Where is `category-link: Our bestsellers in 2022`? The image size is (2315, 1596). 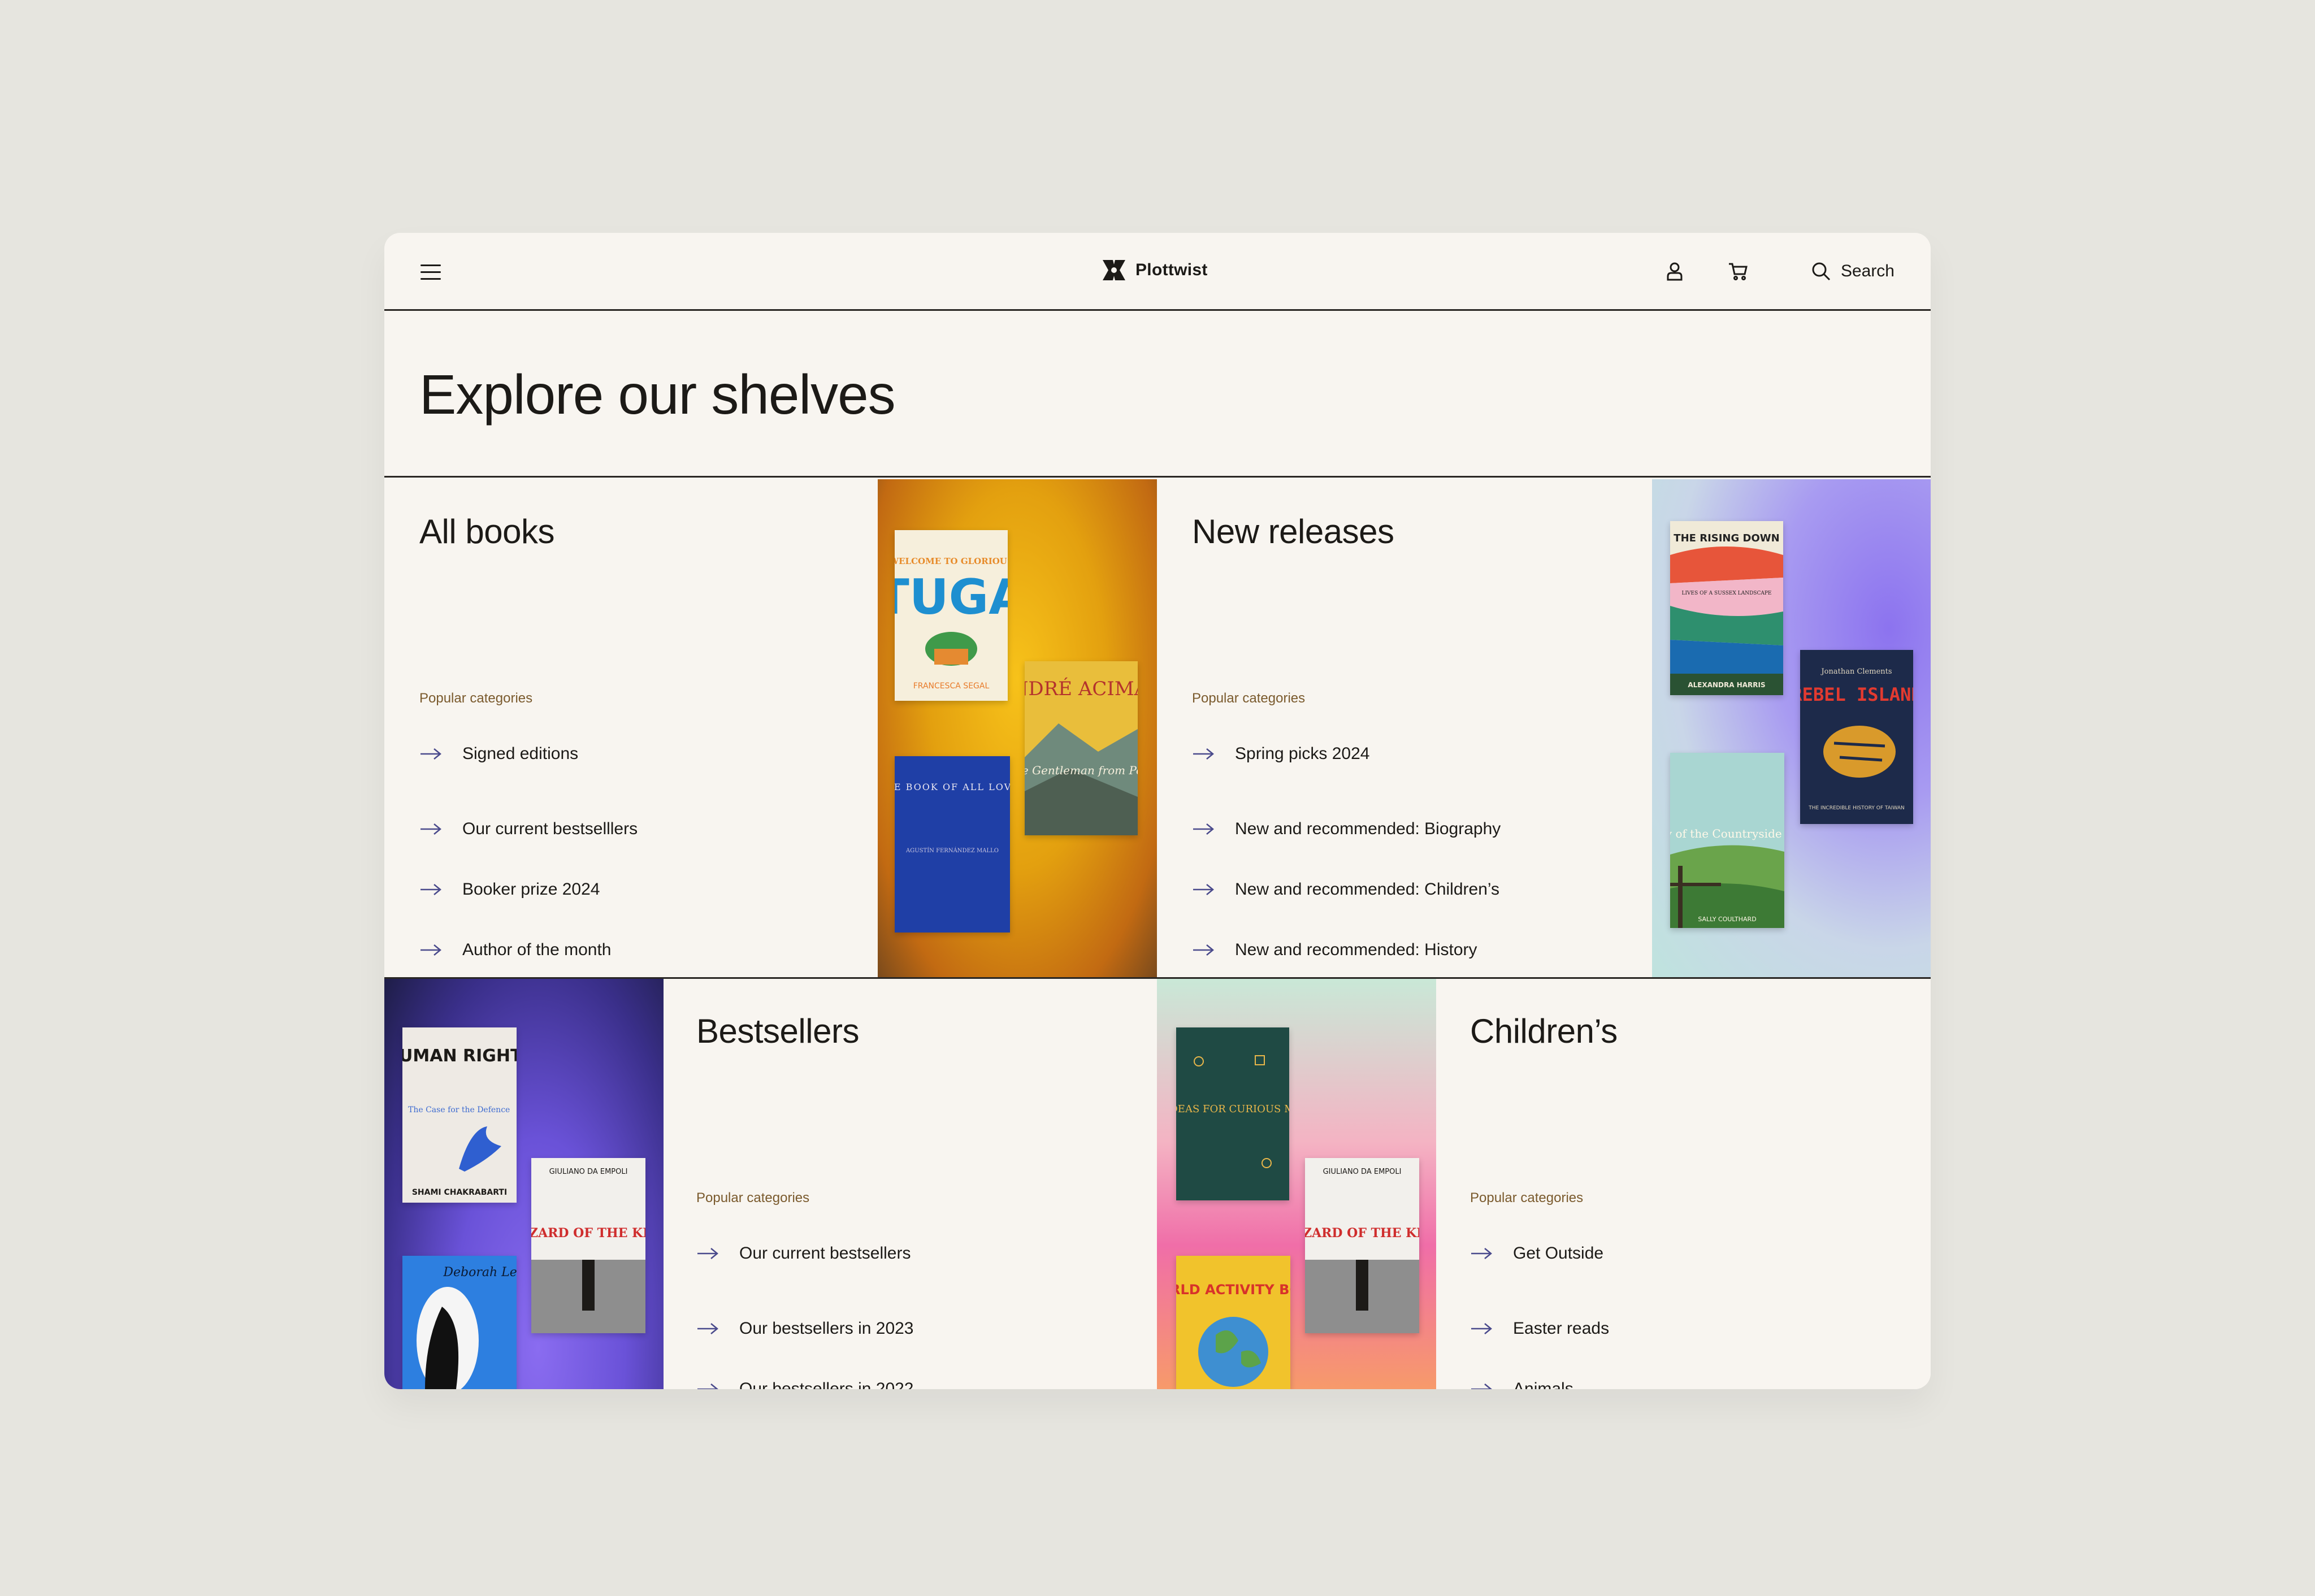
category-link: Our bestsellers in 2022 is located at coordinates (805, 1374).